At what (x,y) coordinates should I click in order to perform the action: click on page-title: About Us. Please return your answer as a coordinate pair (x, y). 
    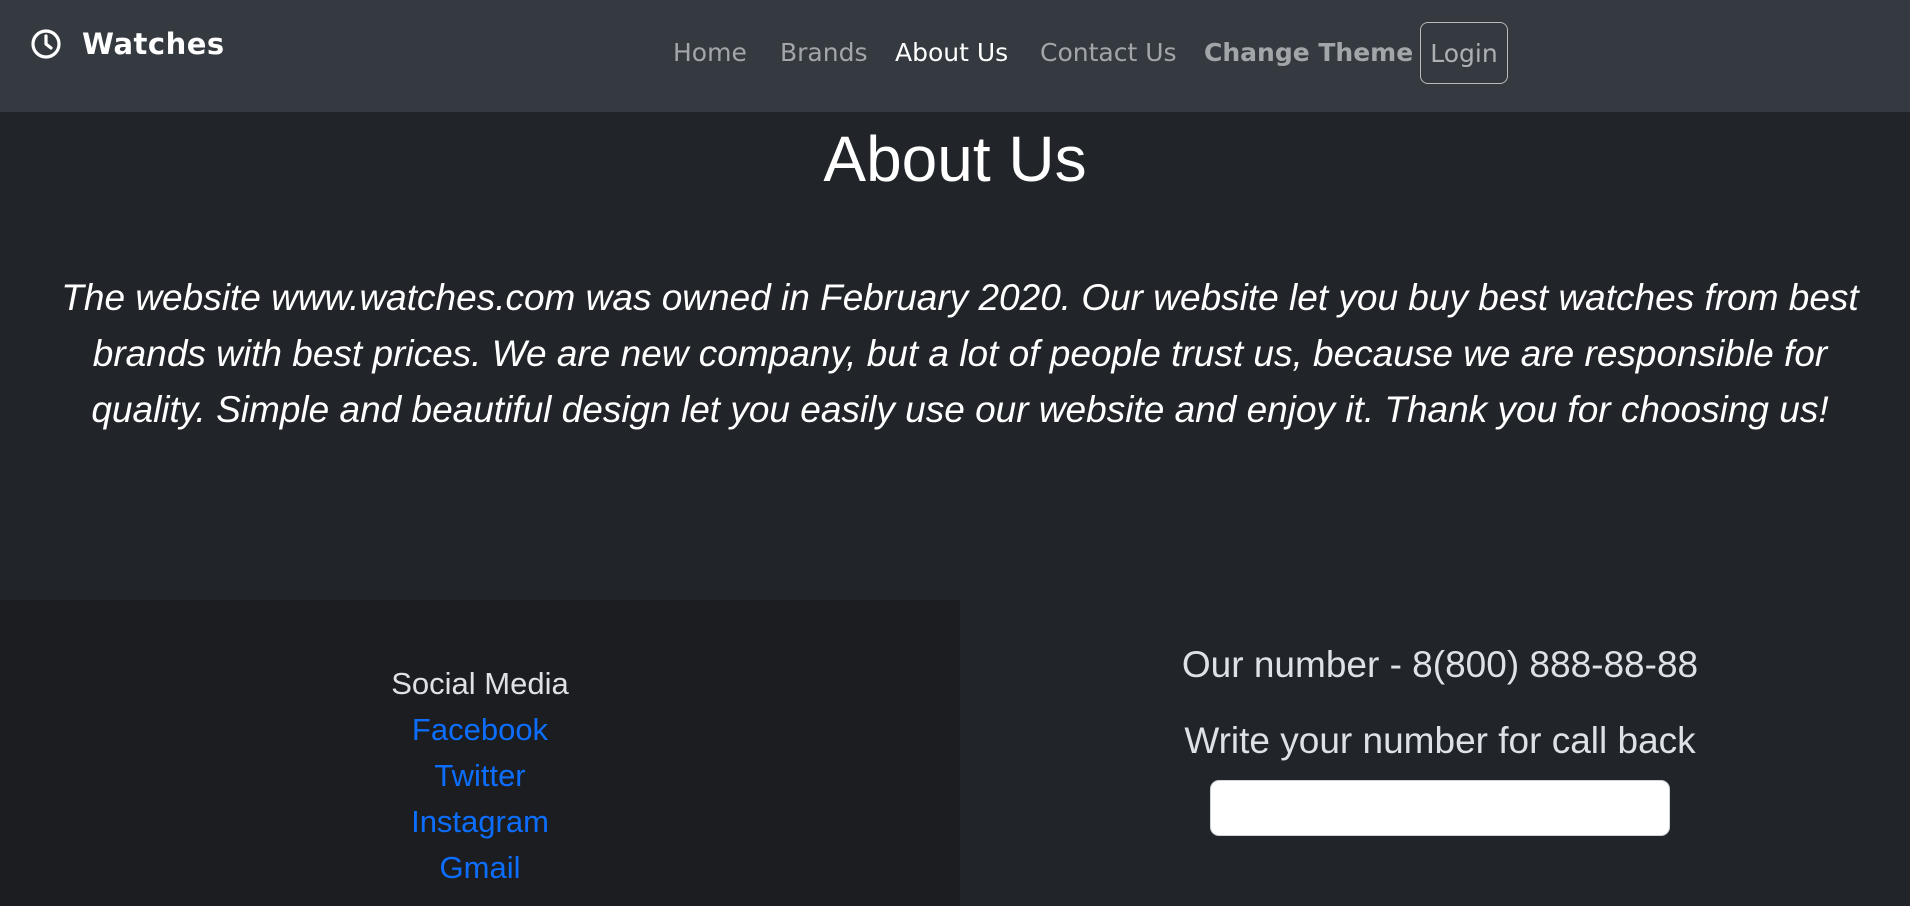
    Looking at the image, I should click on (955, 159).